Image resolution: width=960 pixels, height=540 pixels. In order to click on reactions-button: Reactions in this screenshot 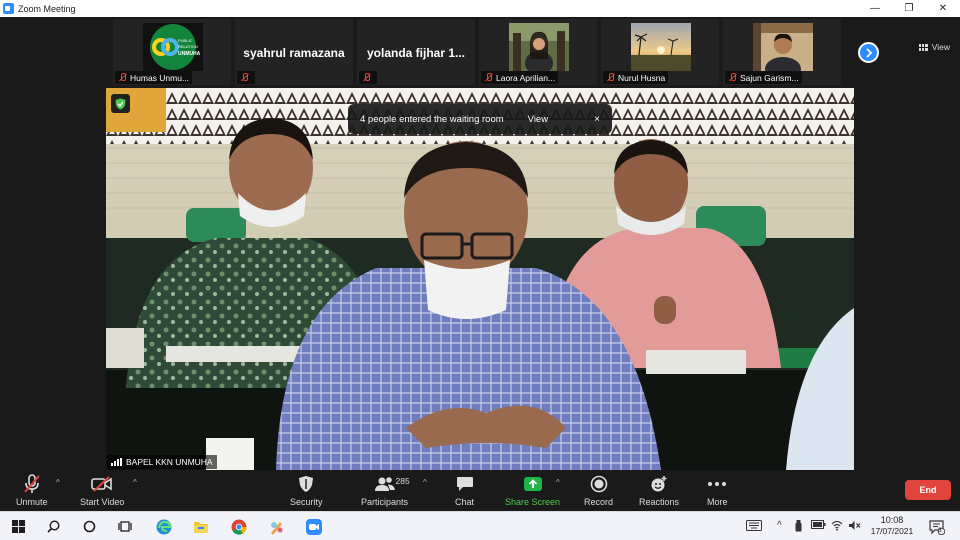, I will do `click(659, 490)`.